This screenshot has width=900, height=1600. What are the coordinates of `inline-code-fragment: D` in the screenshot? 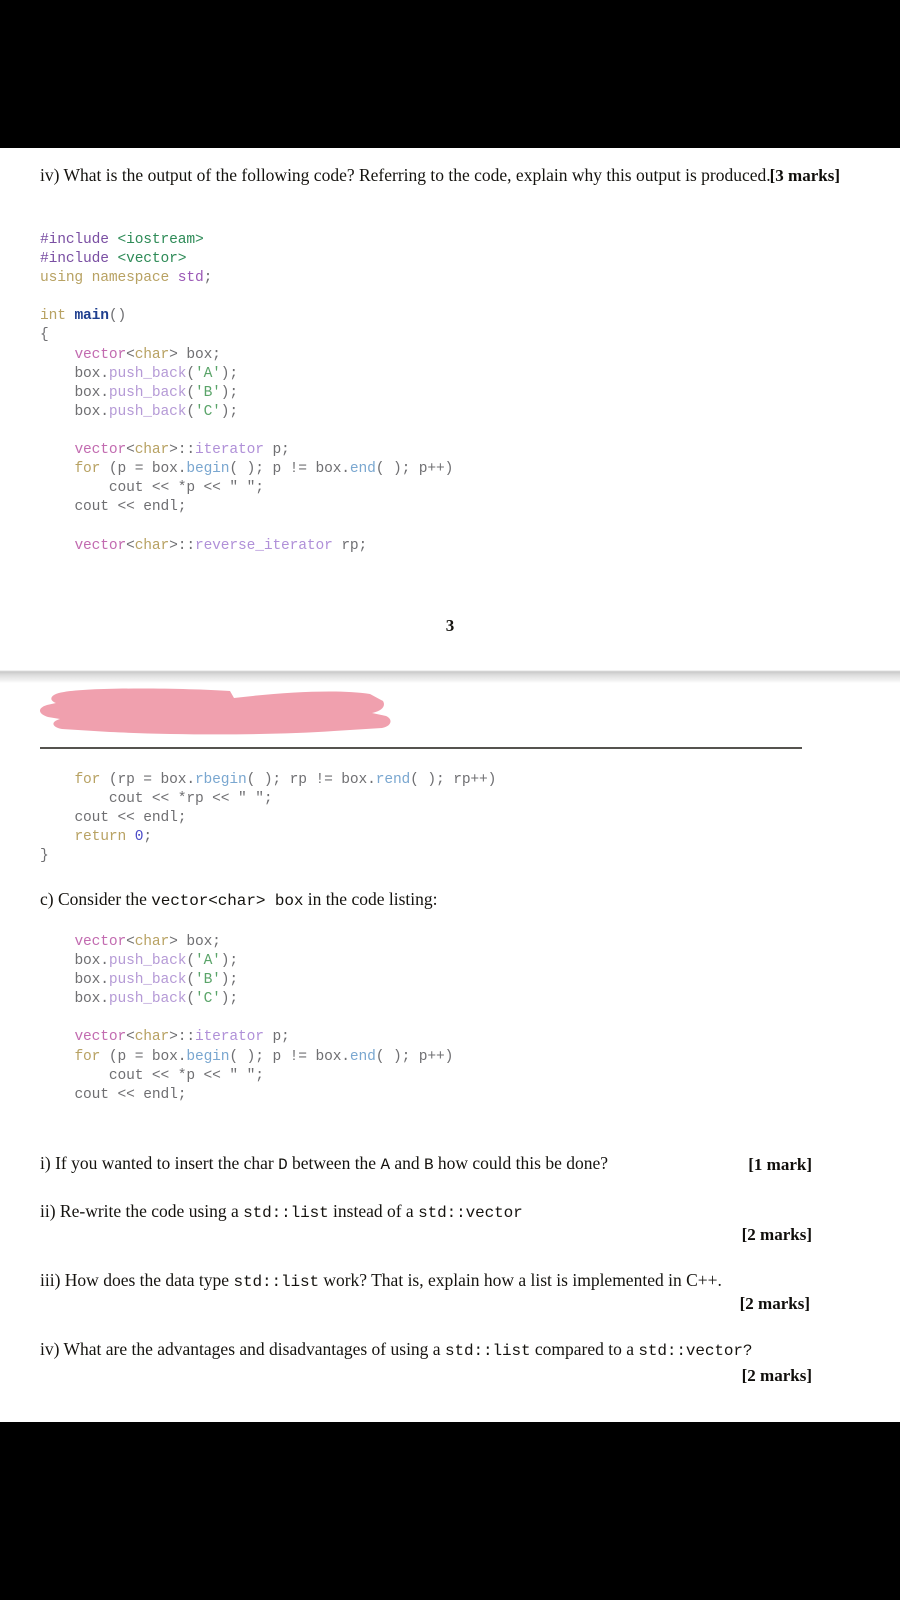 It's located at (283, 1165).